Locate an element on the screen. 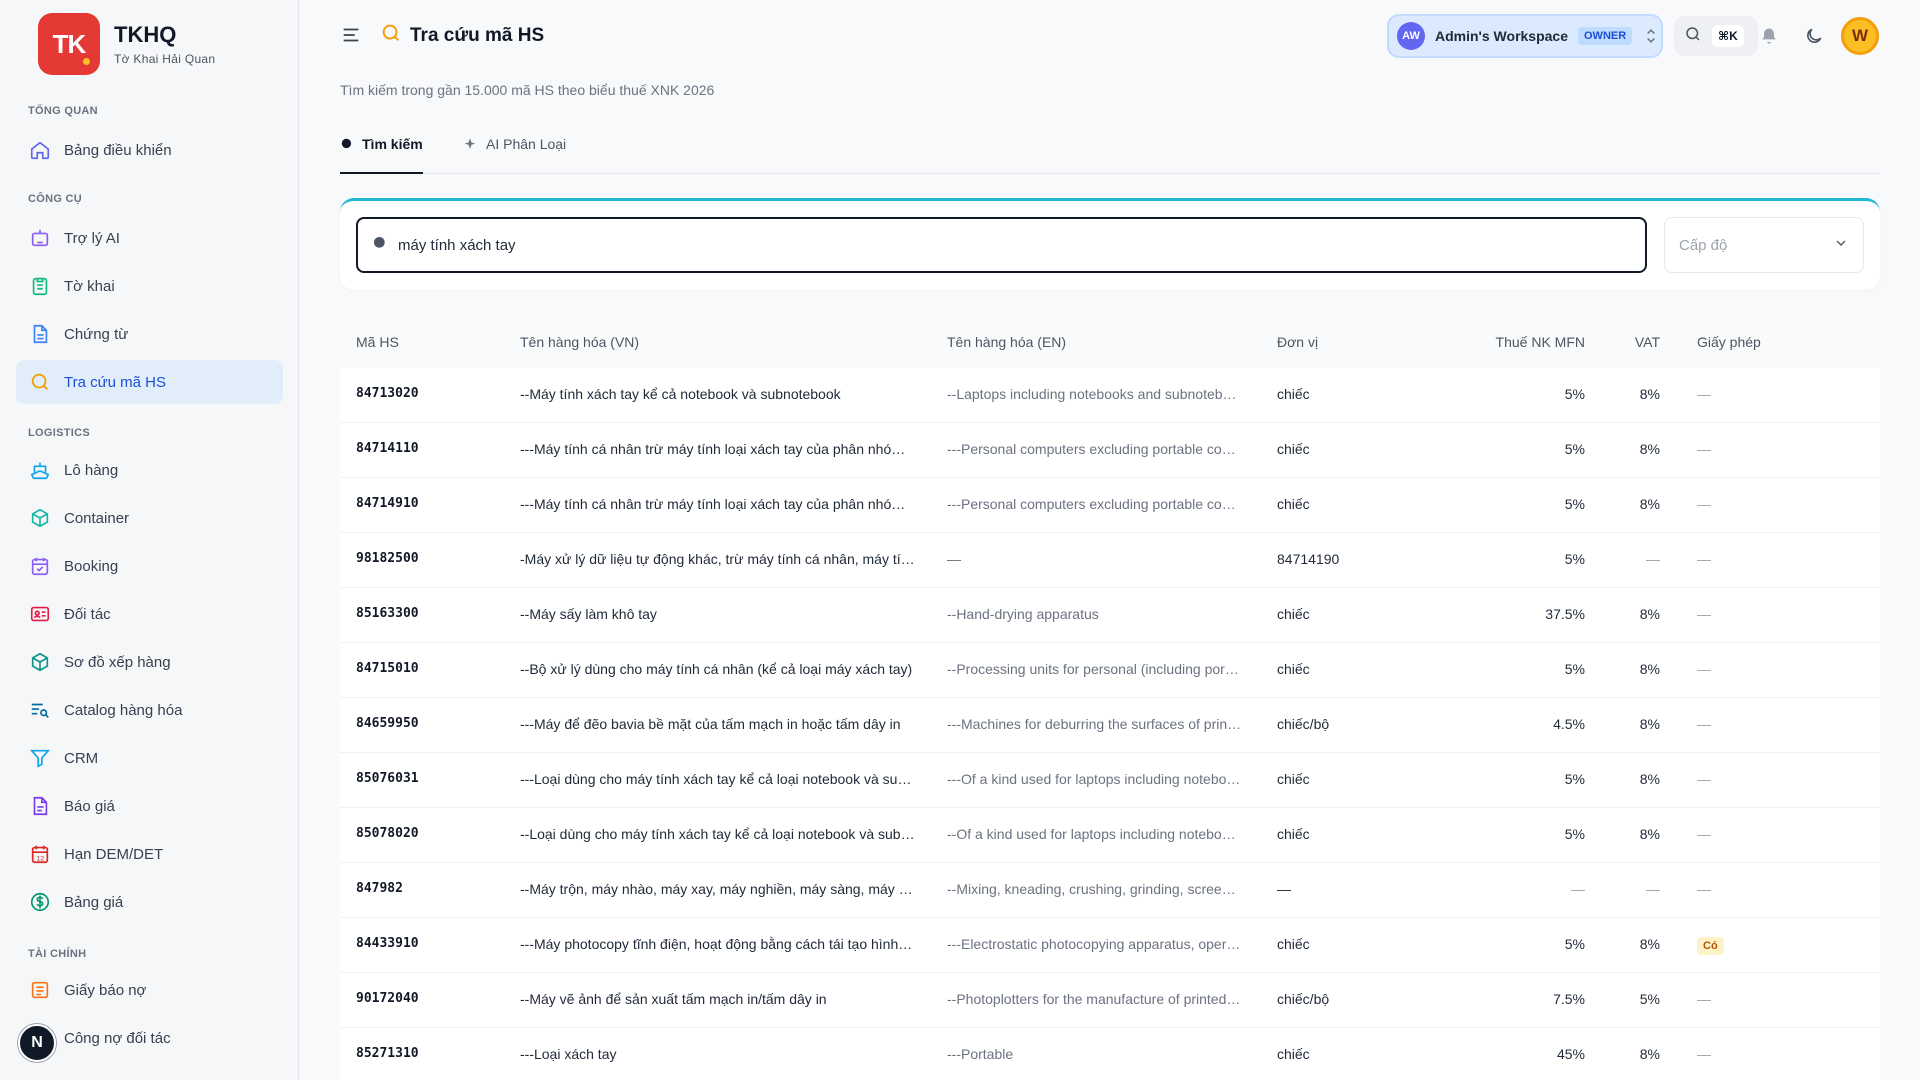  dev-avatar: N is located at coordinates (37, 1043).